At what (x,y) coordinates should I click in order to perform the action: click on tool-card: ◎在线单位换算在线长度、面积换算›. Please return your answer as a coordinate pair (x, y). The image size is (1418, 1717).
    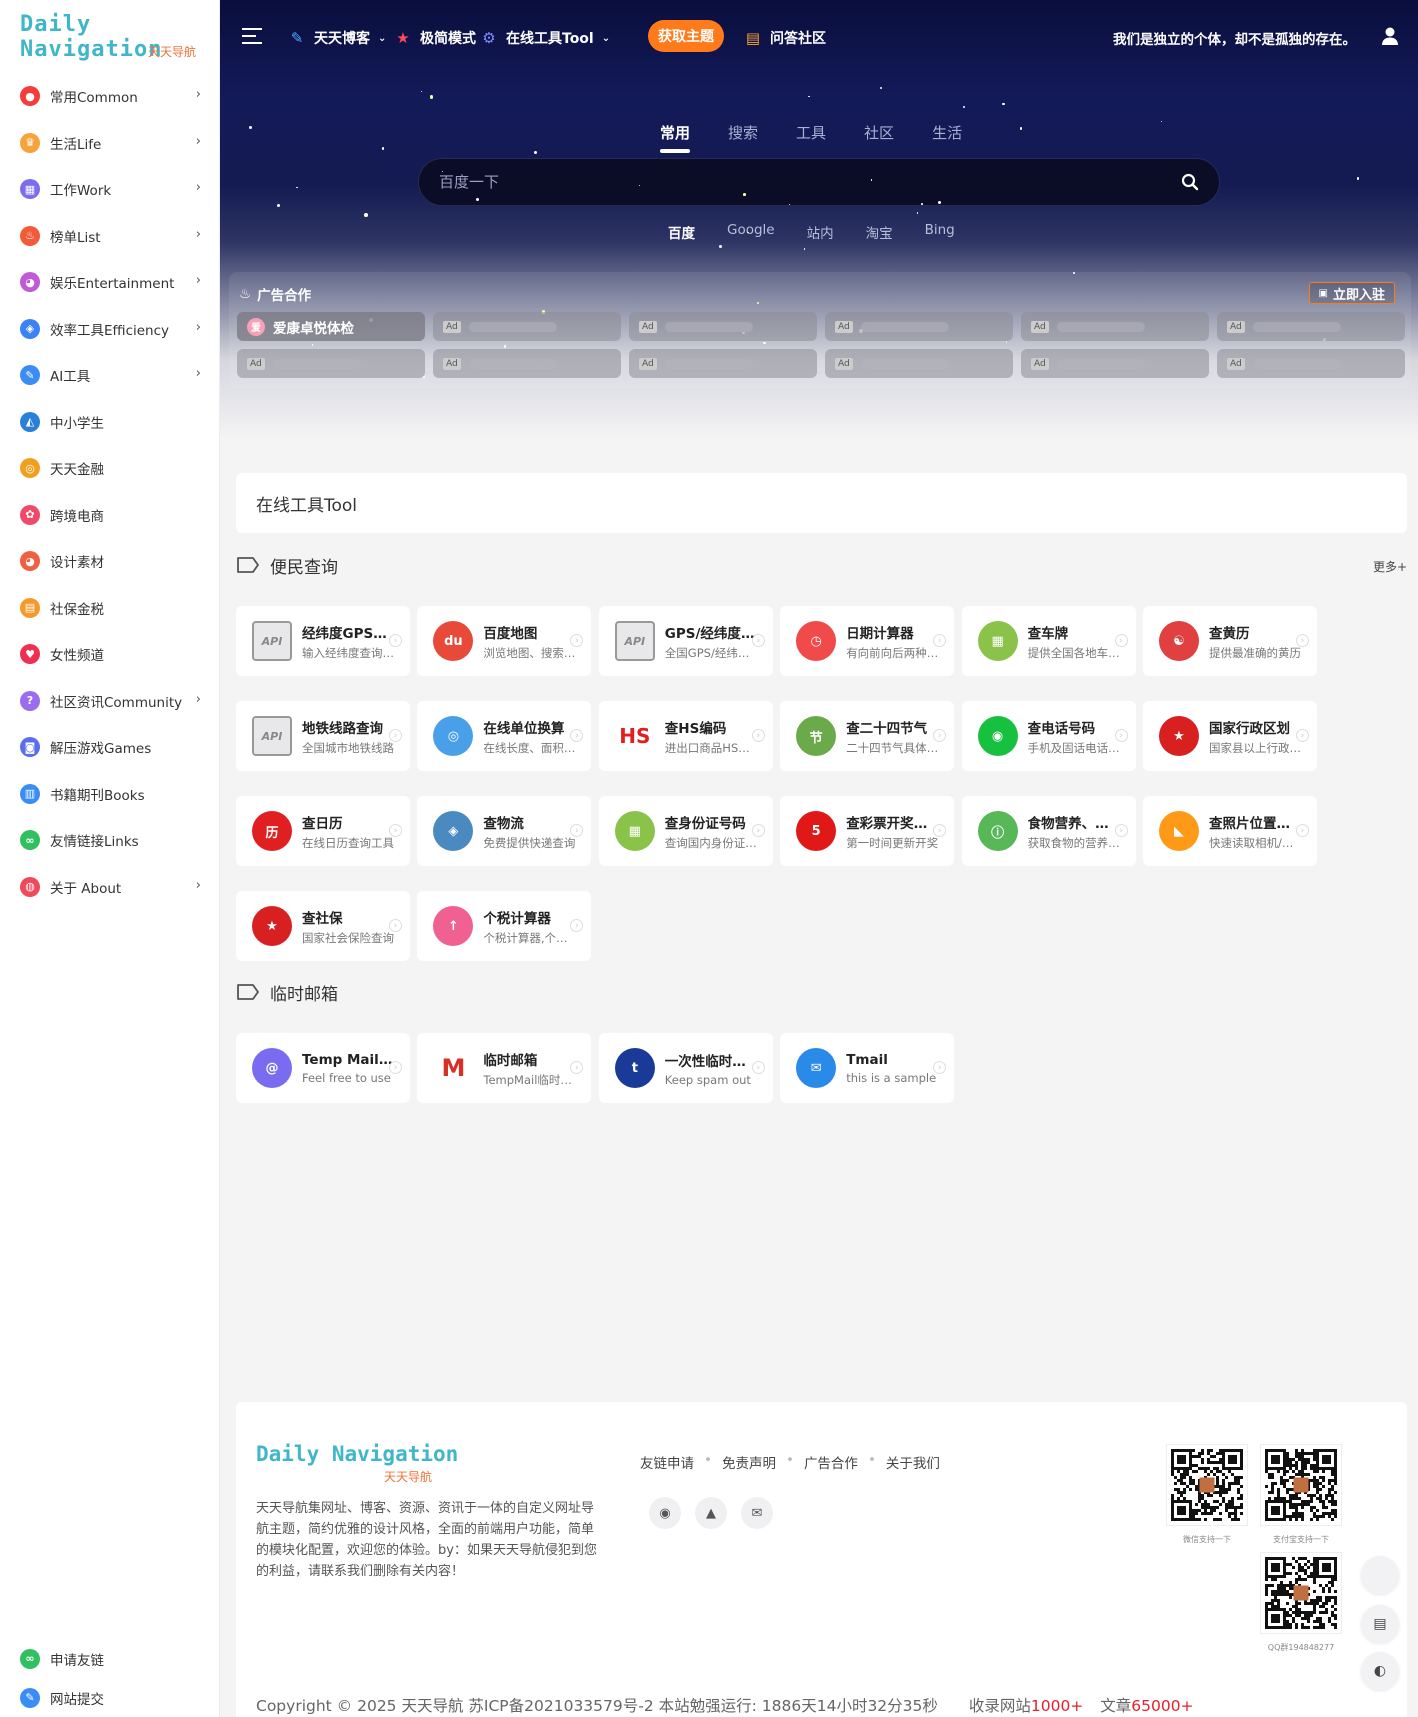
    Looking at the image, I should click on (504, 736).